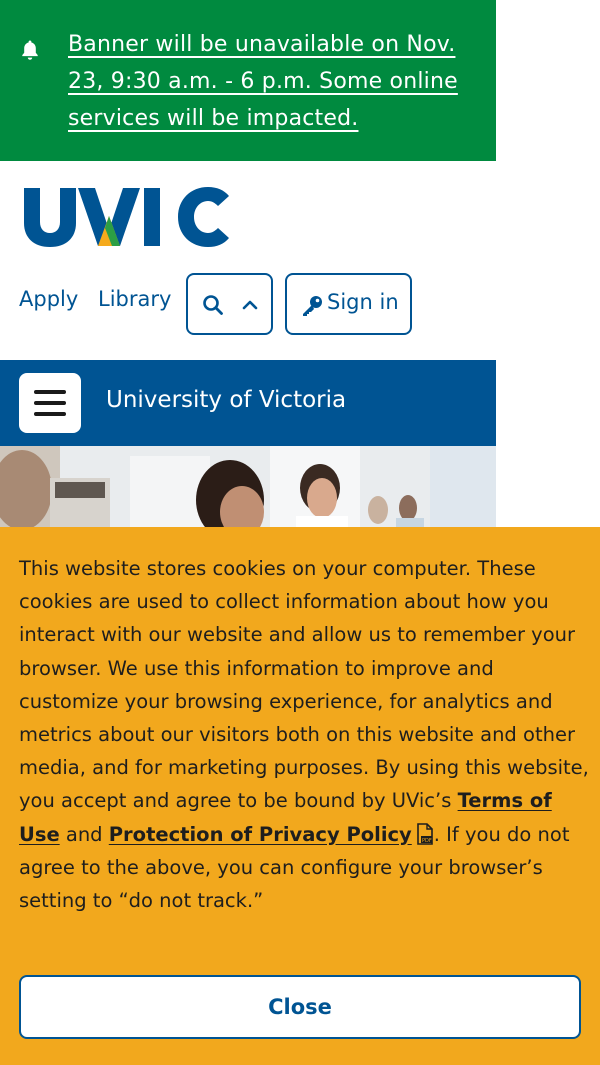 Image resolution: width=600 pixels, height=1065 pixels. Describe the element at coordinates (312, 306) in the screenshot. I see `key-icon` at that location.